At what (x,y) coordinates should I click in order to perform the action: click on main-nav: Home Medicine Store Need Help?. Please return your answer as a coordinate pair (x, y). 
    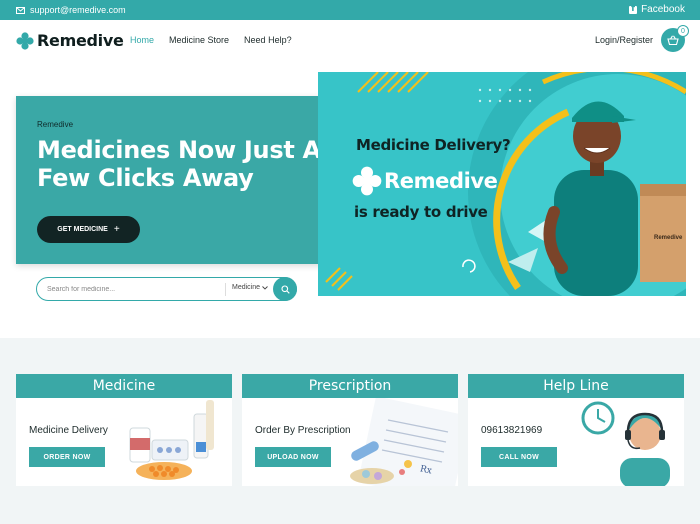
    Looking at the image, I should click on (211, 40).